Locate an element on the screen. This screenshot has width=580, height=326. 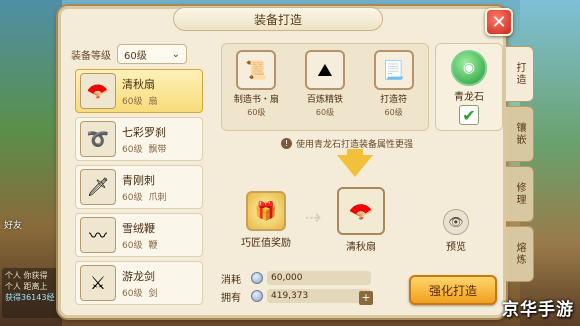
add-currency-button: + is located at coordinates (366, 298).